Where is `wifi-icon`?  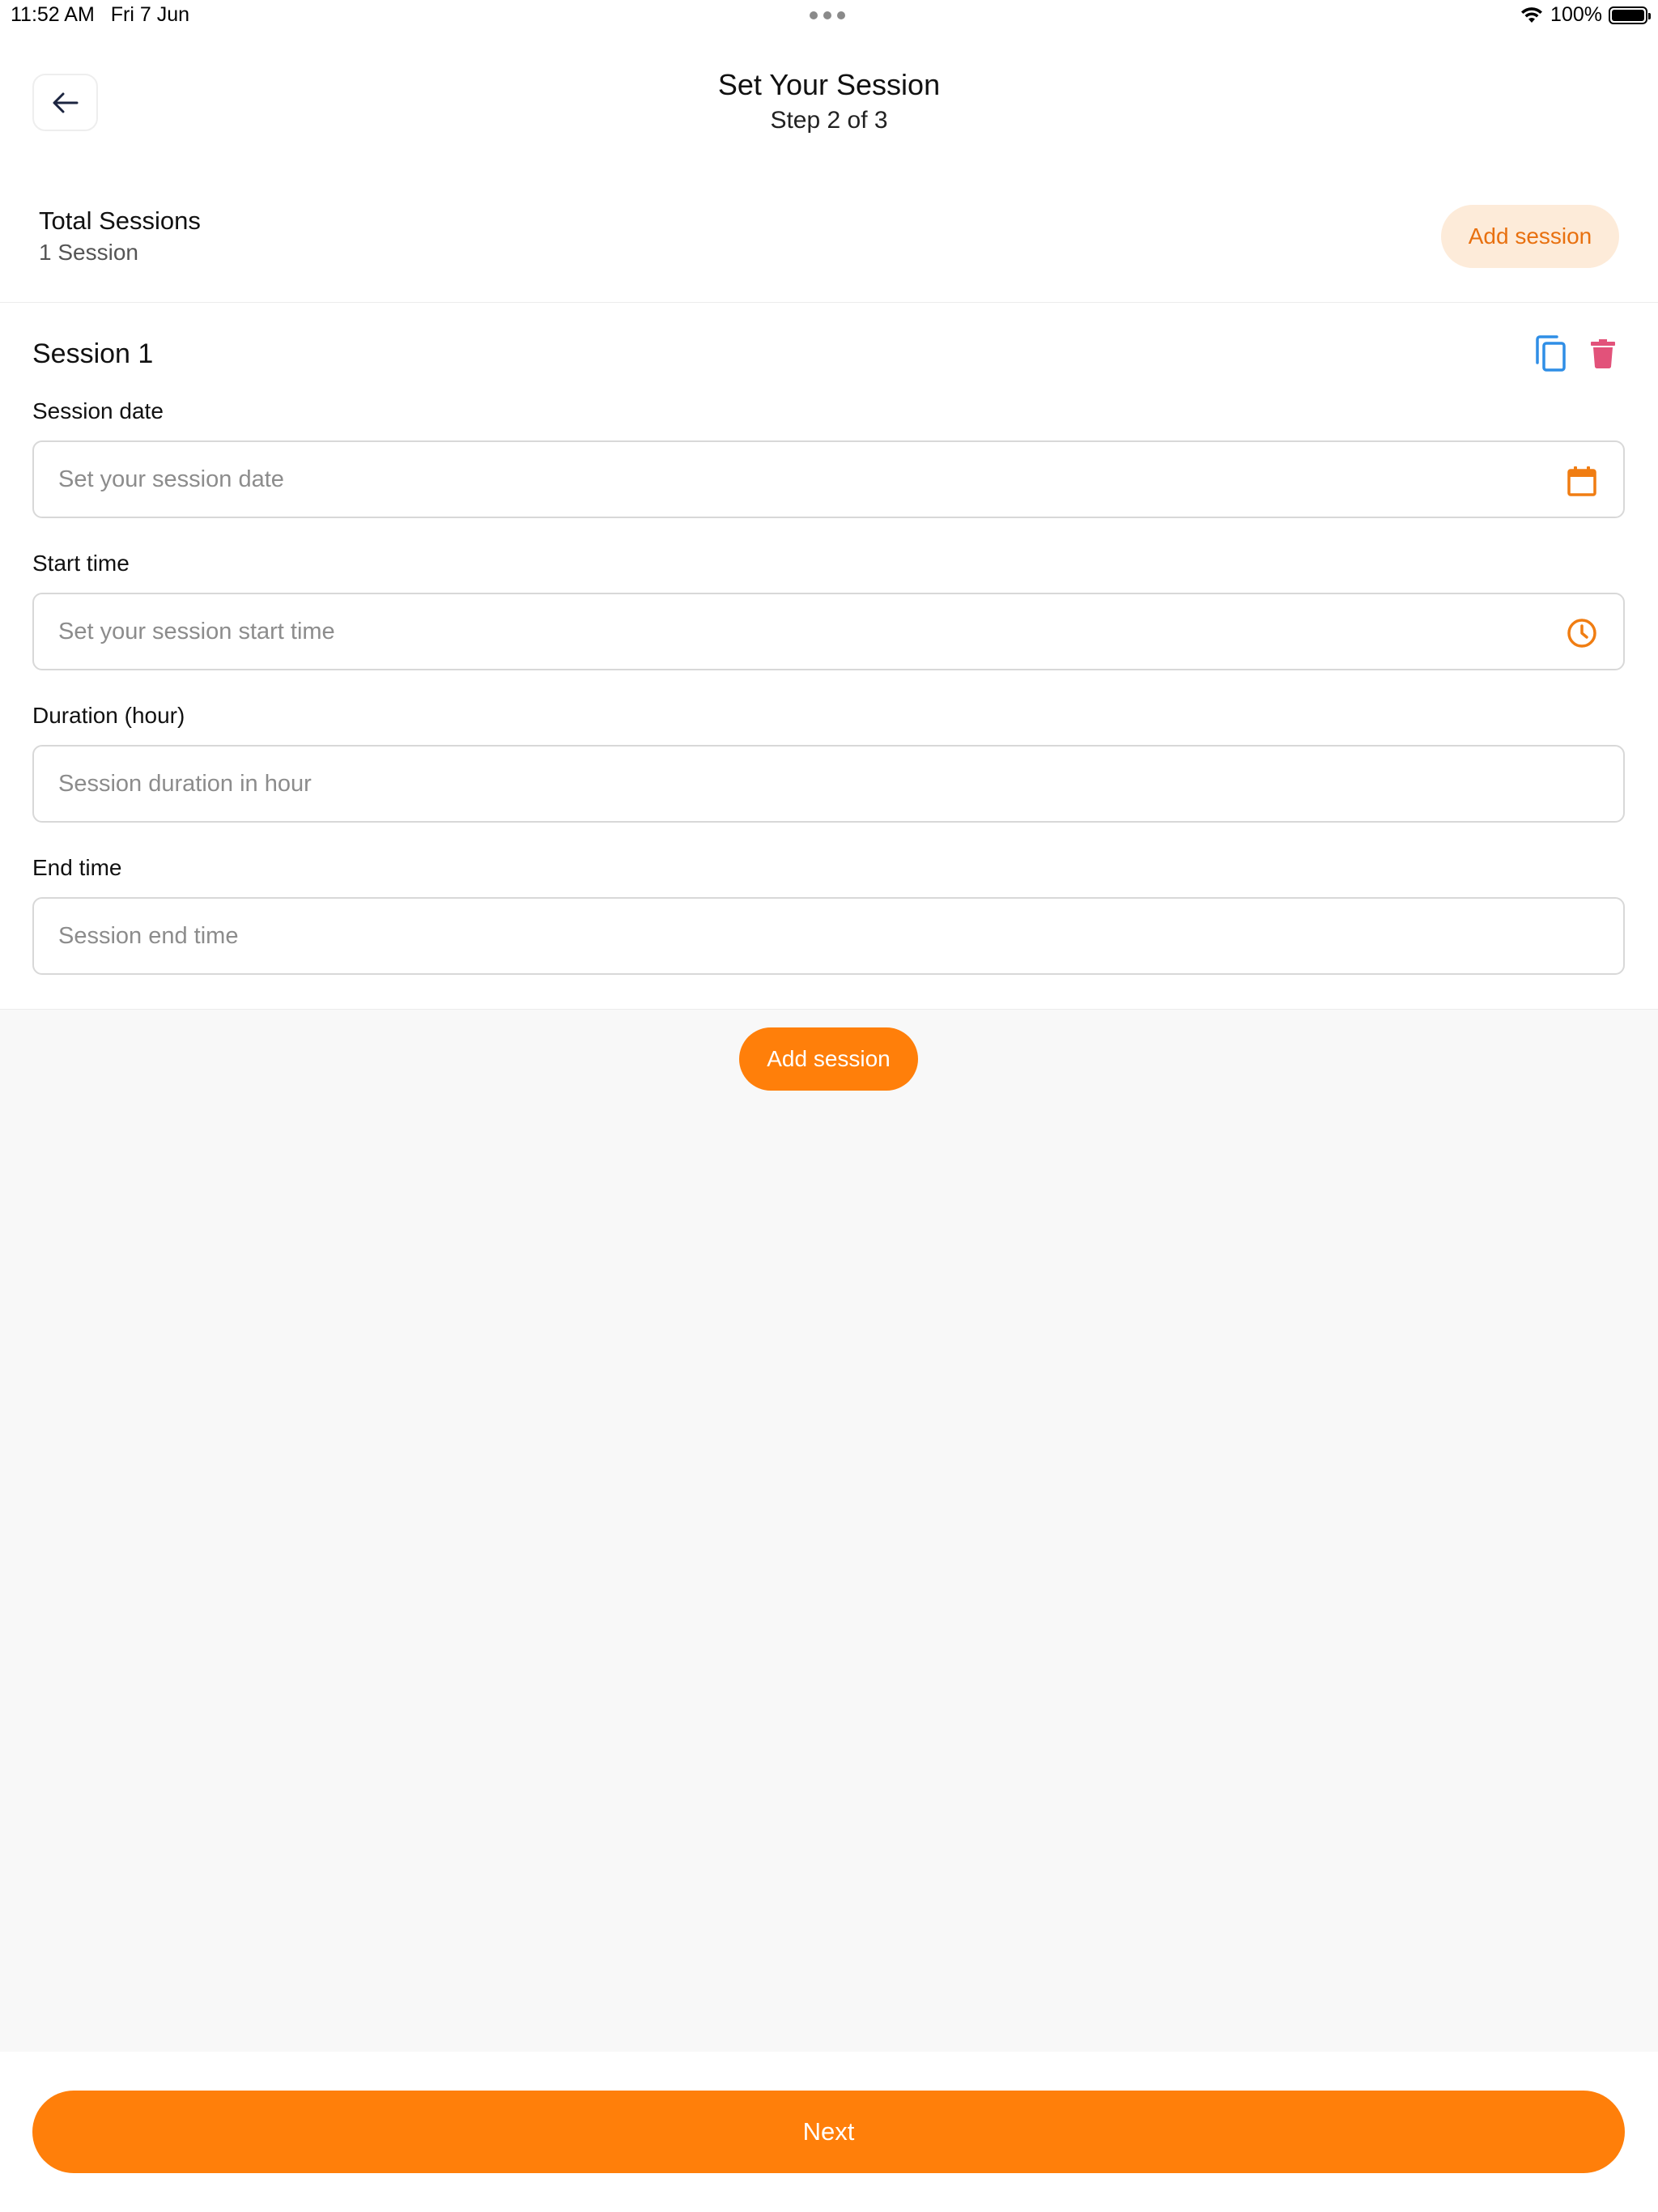
wifi-icon is located at coordinates (1532, 14).